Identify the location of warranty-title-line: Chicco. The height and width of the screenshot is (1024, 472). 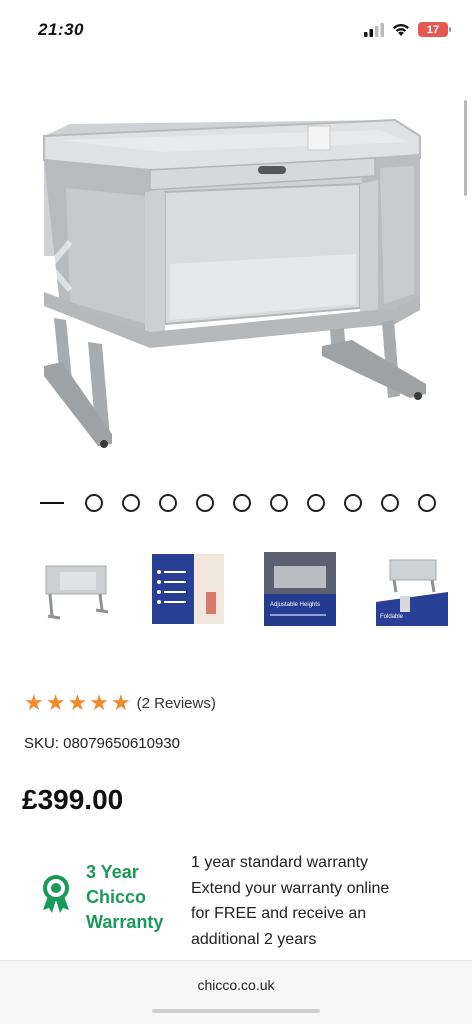
(116, 897).